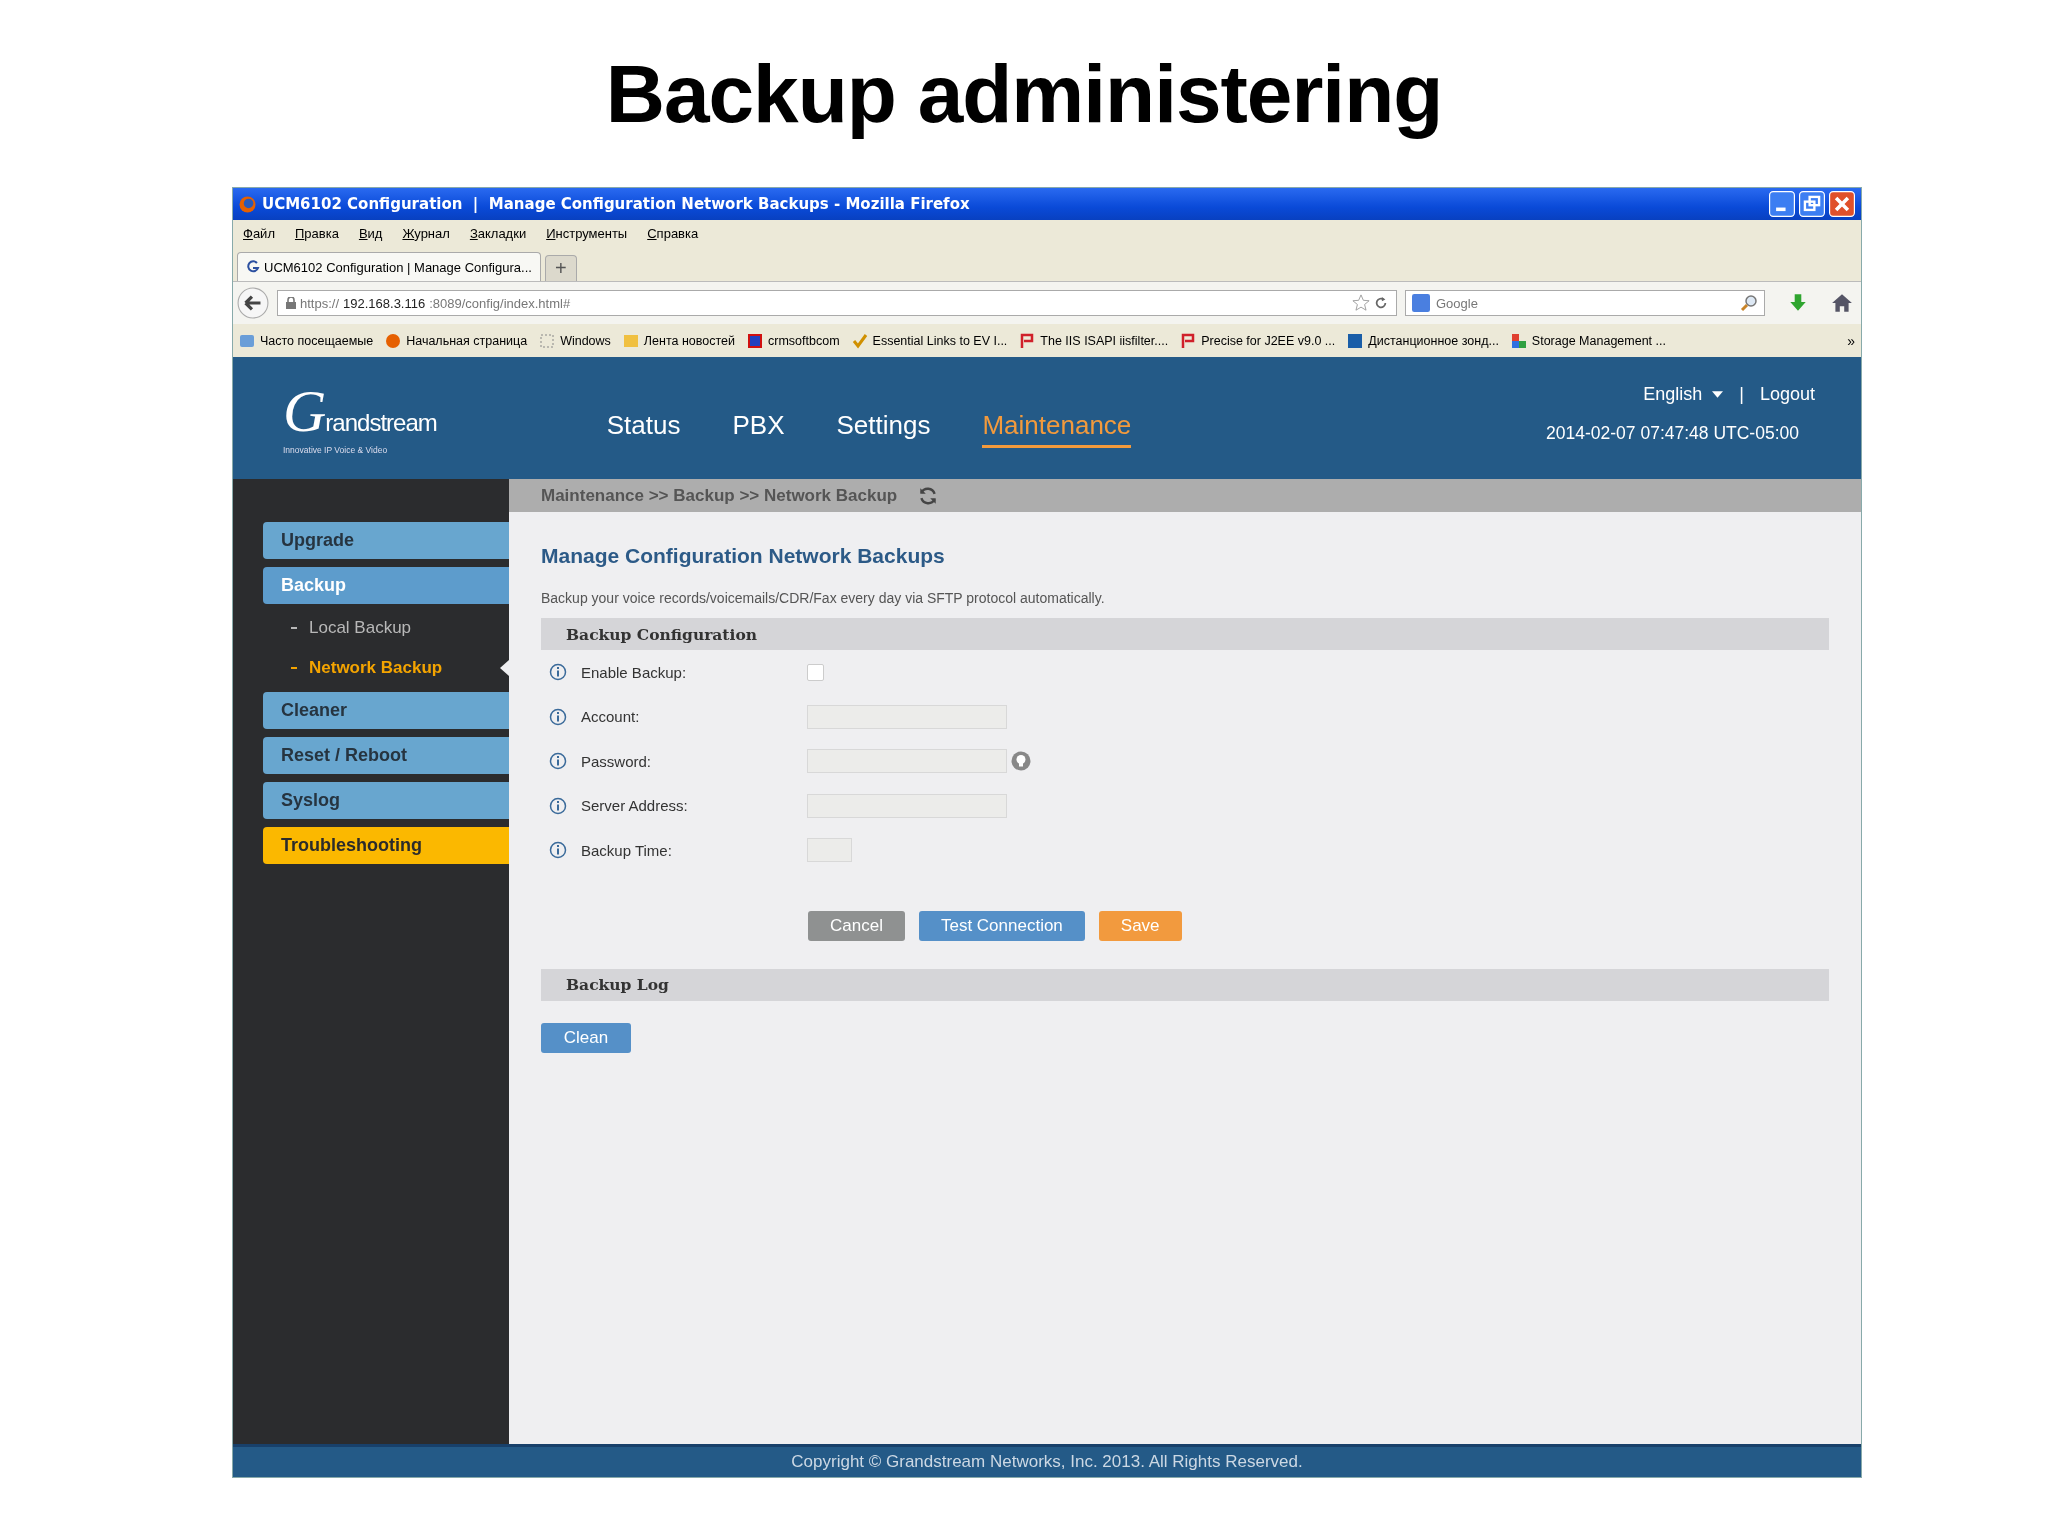  I want to click on menu-item: Журнал, so click(426, 233).